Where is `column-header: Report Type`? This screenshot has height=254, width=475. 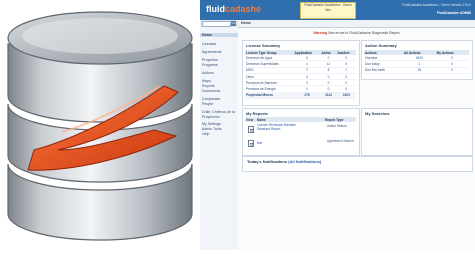 column-header: Report Type is located at coordinates (340, 119).